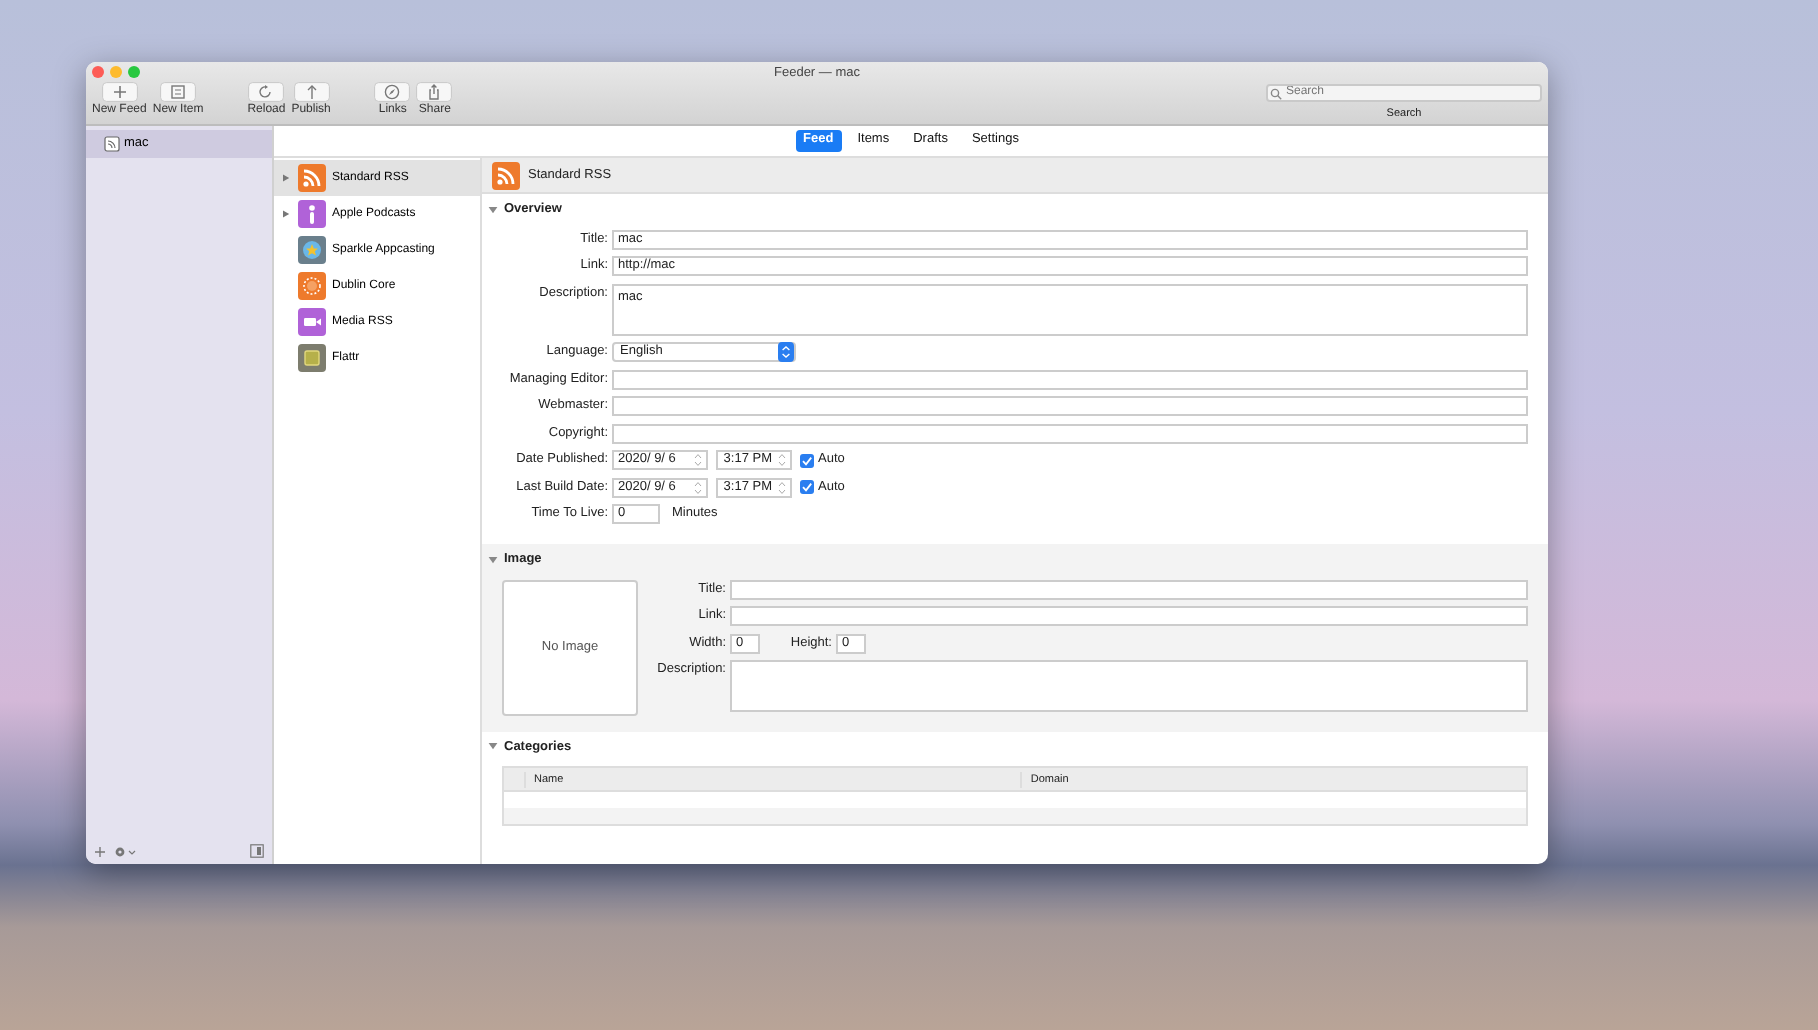 The height and width of the screenshot is (1030, 1818). What do you see at coordinates (434, 92) in the screenshot?
I see `share-icon` at bounding box center [434, 92].